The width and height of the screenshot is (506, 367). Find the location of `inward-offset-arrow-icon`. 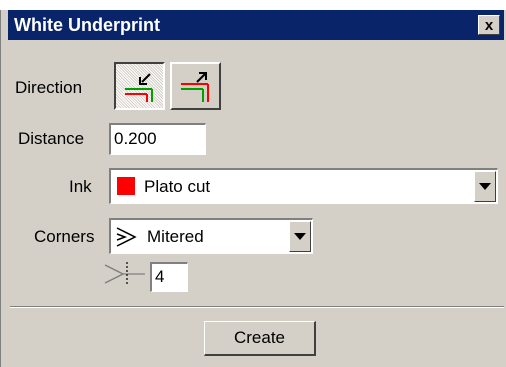

inward-offset-arrow-icon is located at coordinates (139, 87).